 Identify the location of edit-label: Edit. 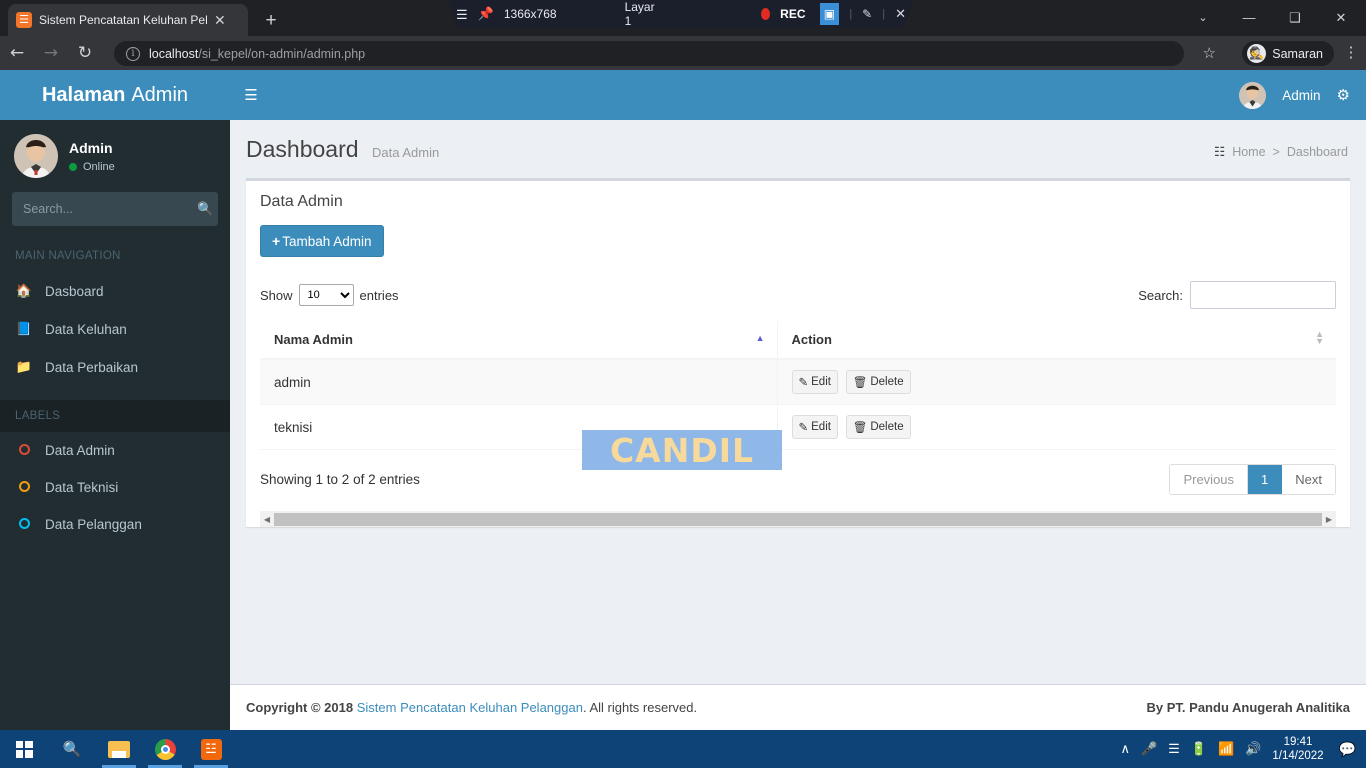
(821, 382).